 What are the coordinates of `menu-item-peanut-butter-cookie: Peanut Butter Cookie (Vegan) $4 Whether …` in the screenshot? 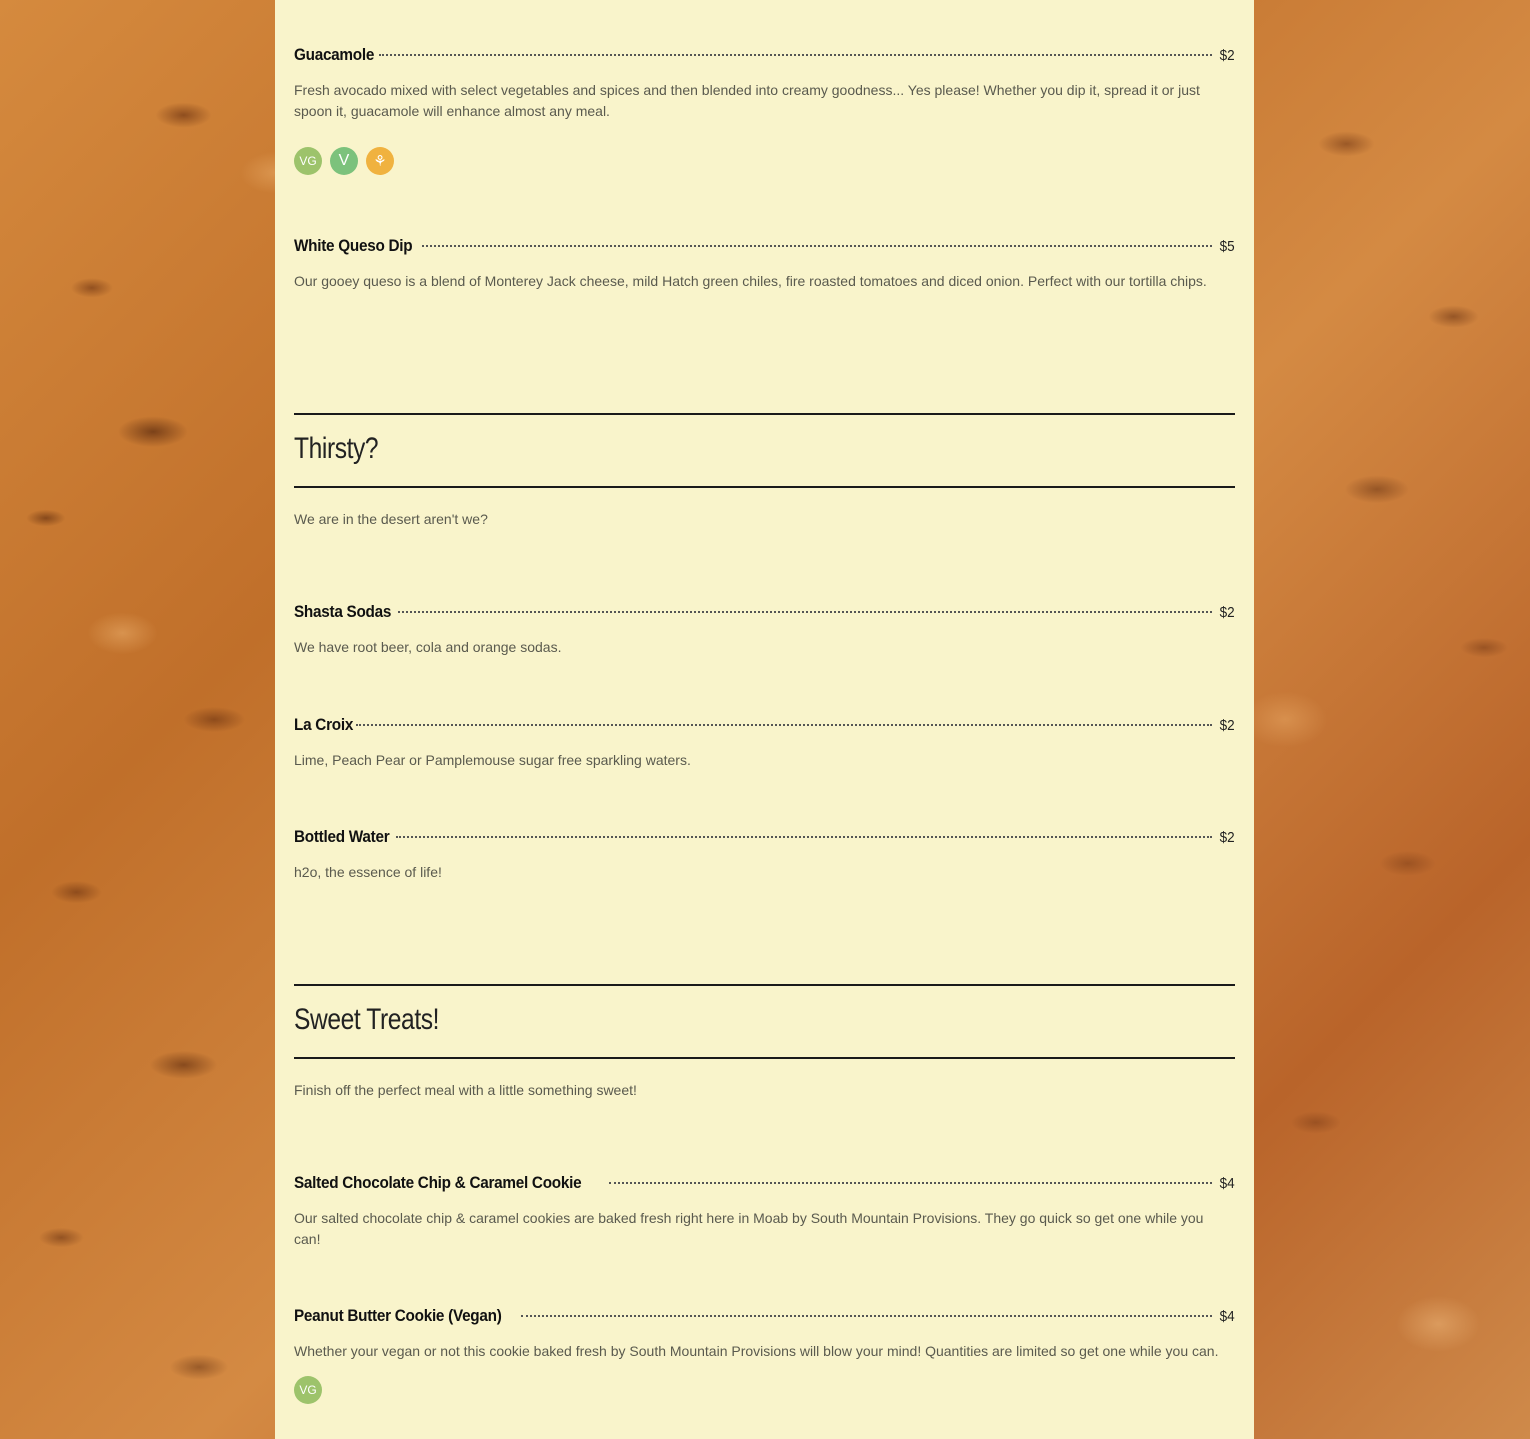 It's located at (764, 1355).